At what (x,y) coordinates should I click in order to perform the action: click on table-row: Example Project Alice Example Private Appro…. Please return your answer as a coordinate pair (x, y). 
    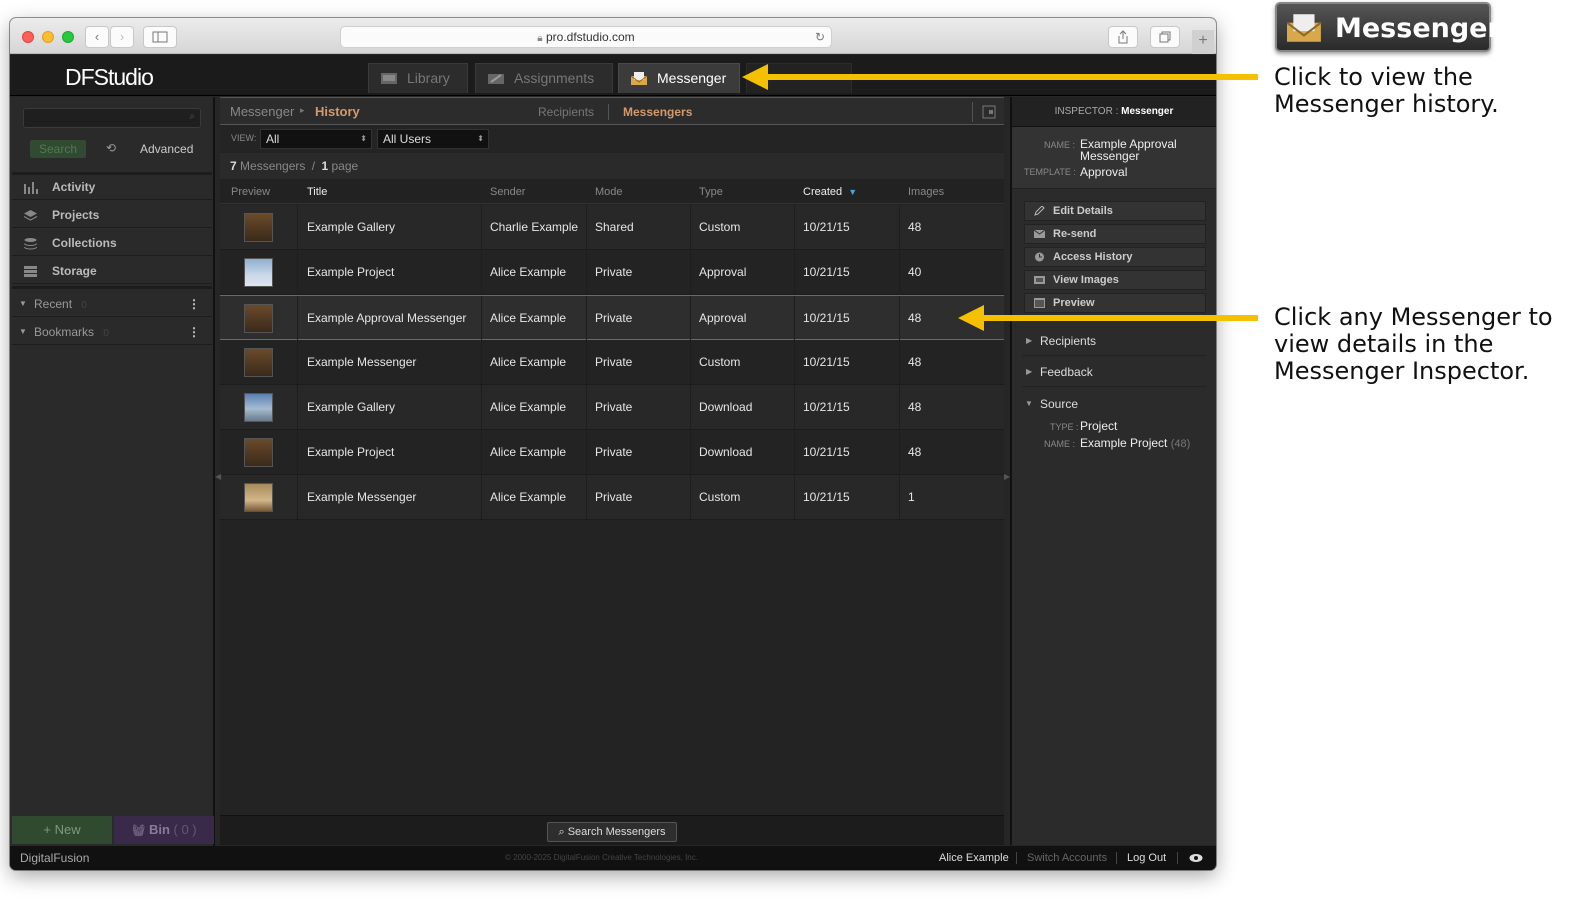
    Looking at the image, I should click on (612, 272).